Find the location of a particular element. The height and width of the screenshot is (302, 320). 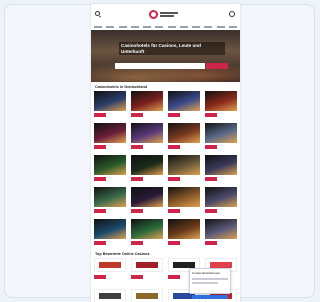

globe-icon is located at coordinates (232, 14).